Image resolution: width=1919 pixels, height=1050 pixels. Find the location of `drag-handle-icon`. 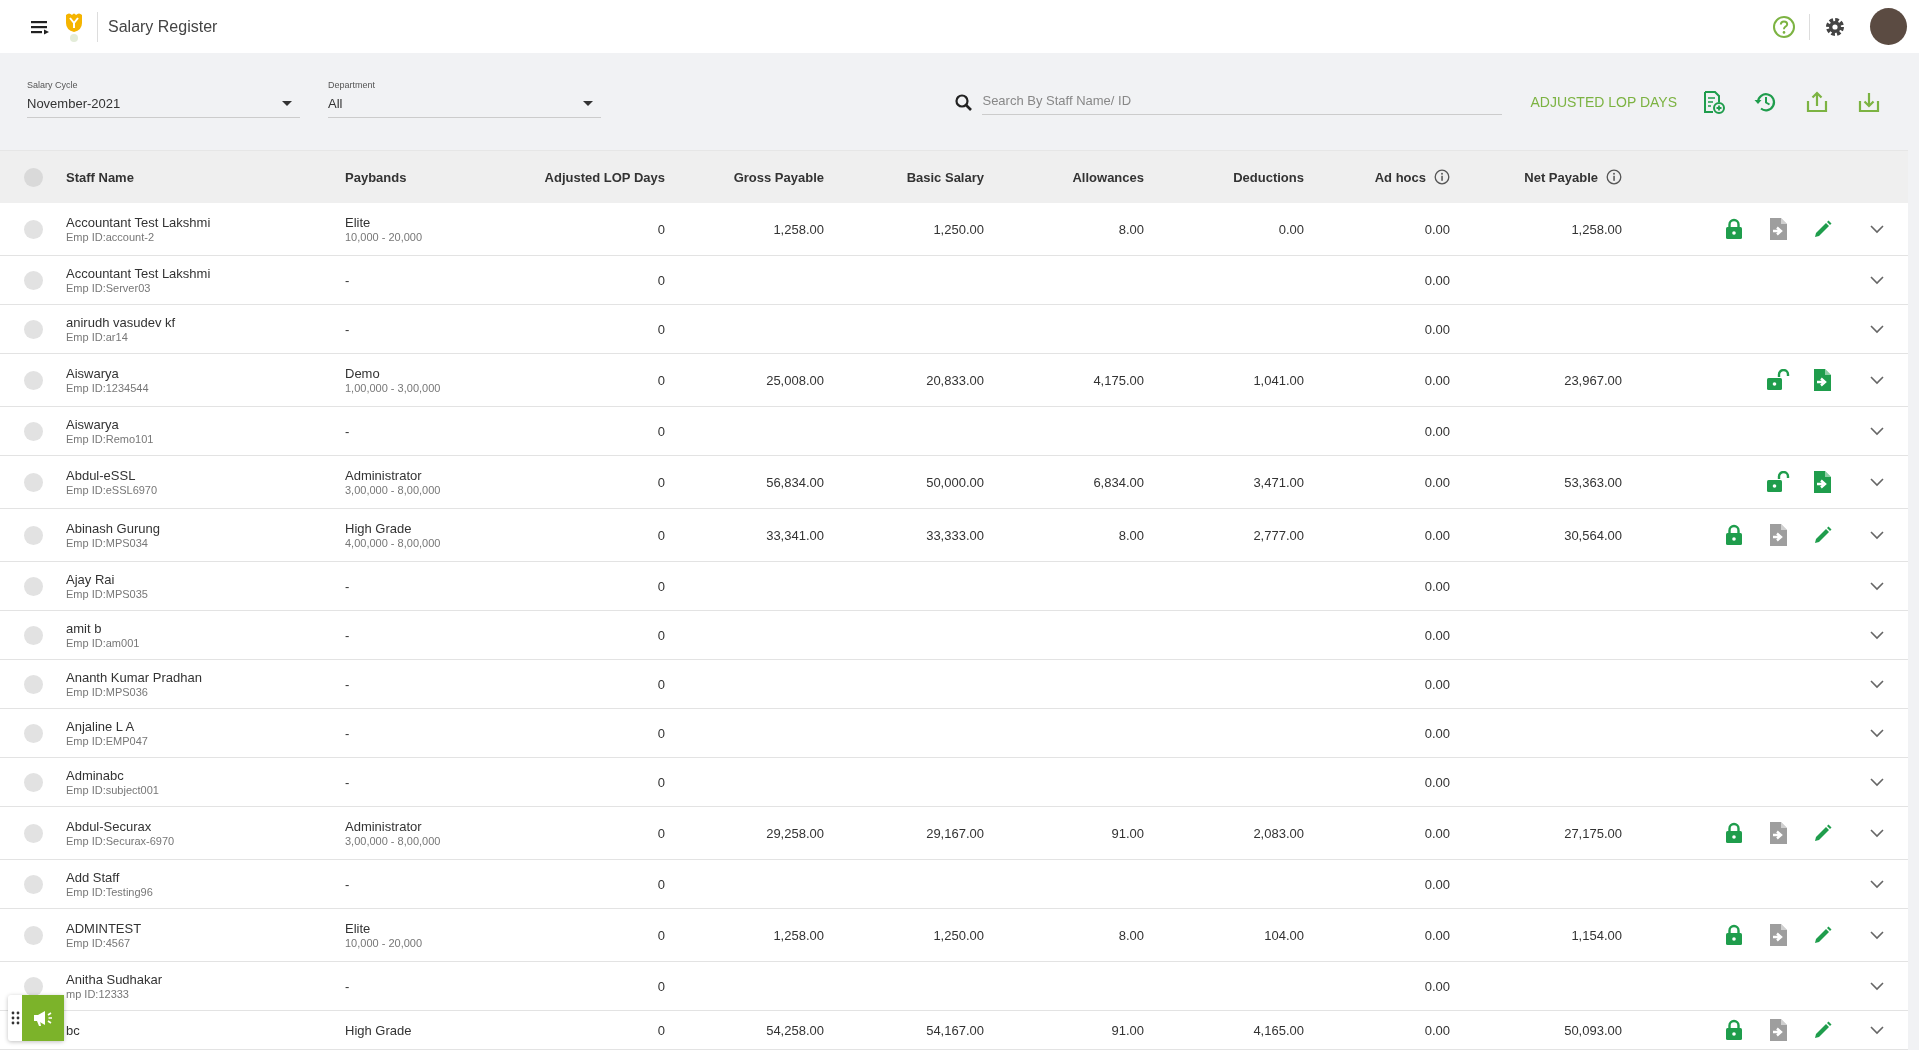

drag-handle-icon is located at coordinates (15, 1018).